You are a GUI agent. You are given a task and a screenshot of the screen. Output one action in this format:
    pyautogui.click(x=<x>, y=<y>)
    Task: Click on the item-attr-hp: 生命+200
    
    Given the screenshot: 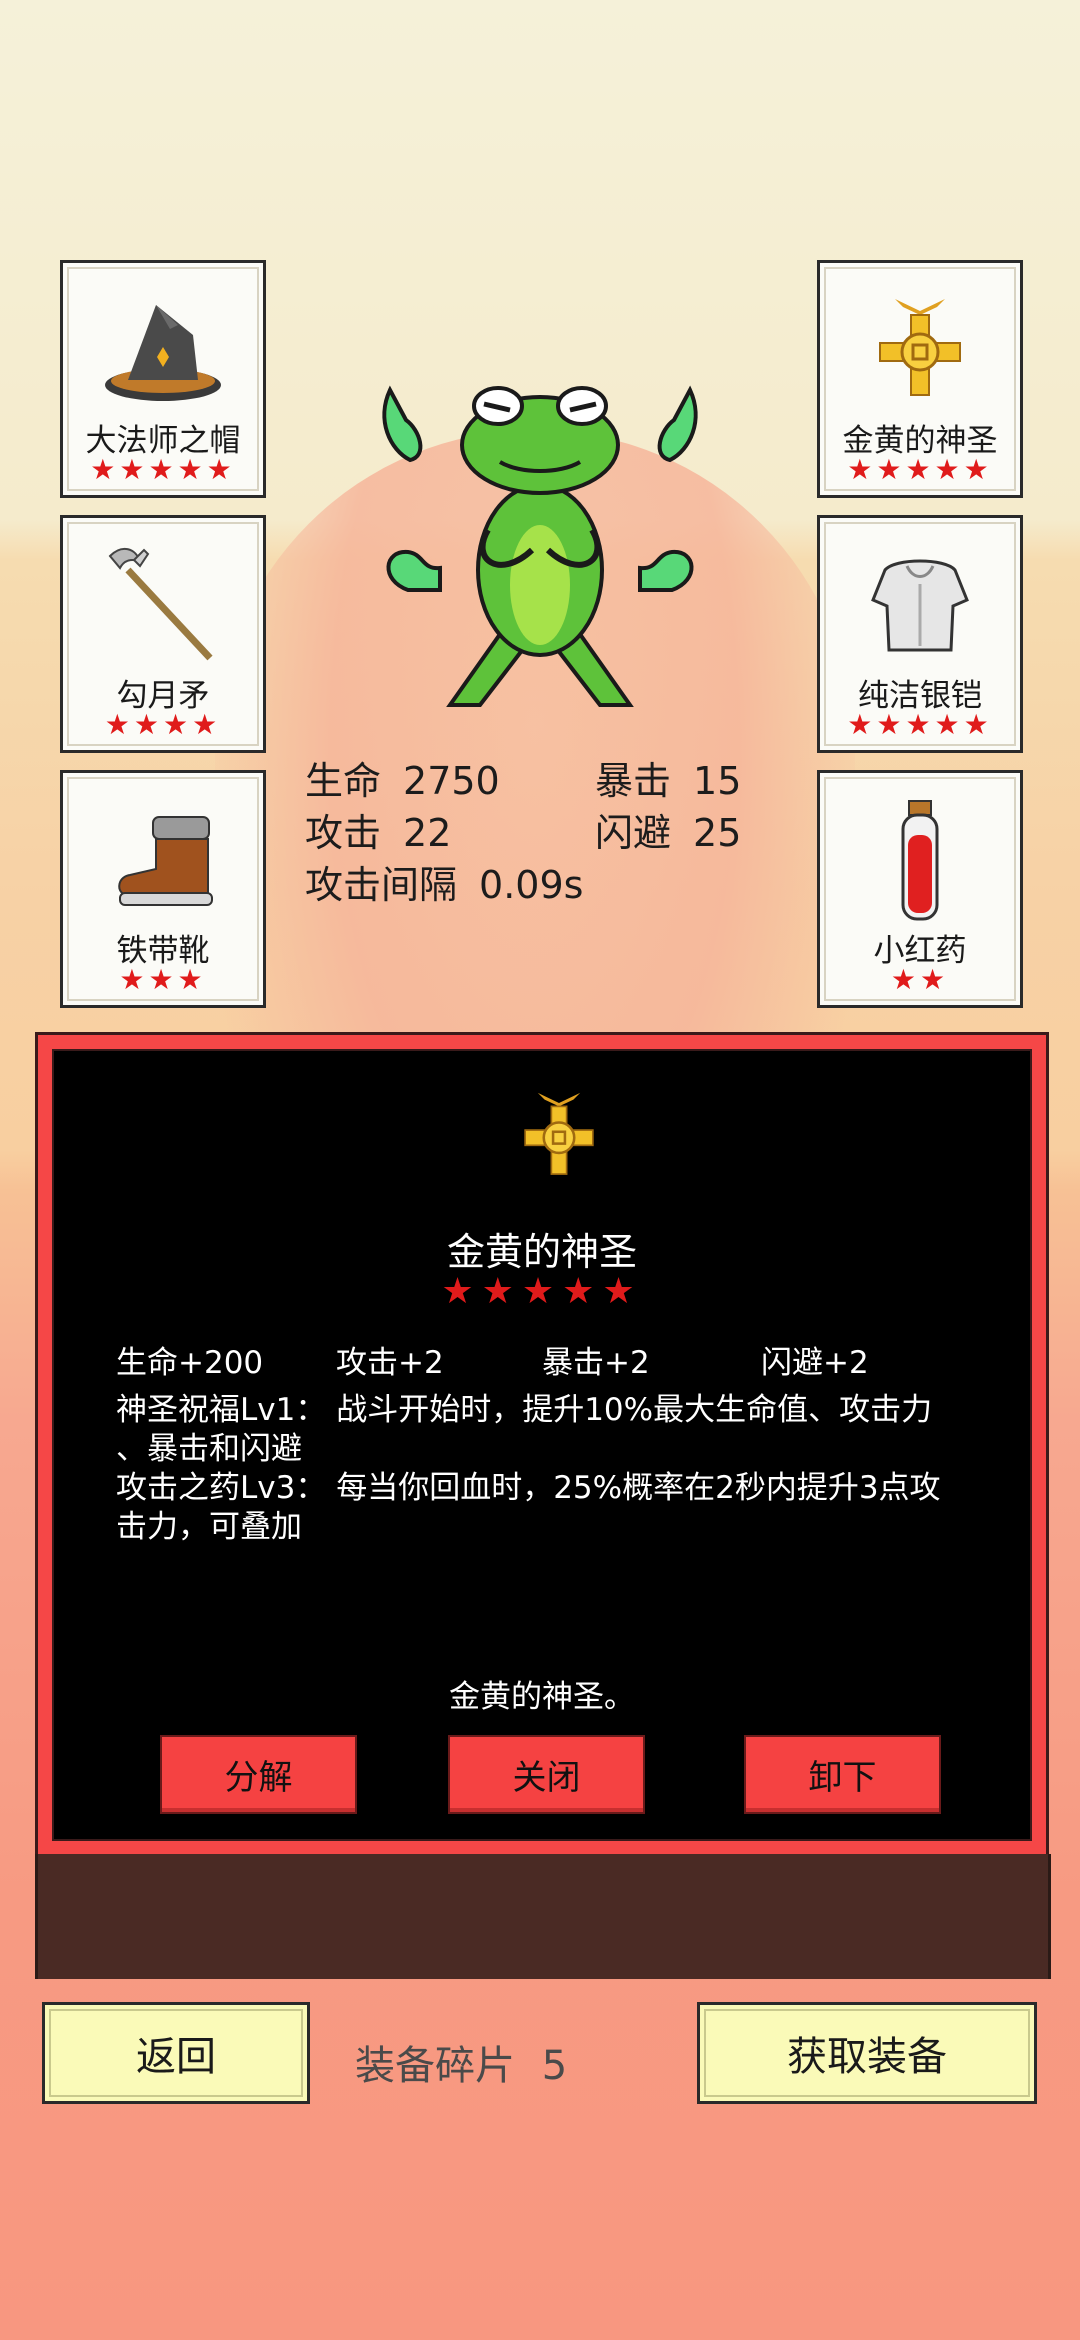 What is the action you would take?
    pyautogui.click(x=190, y=1363)
    